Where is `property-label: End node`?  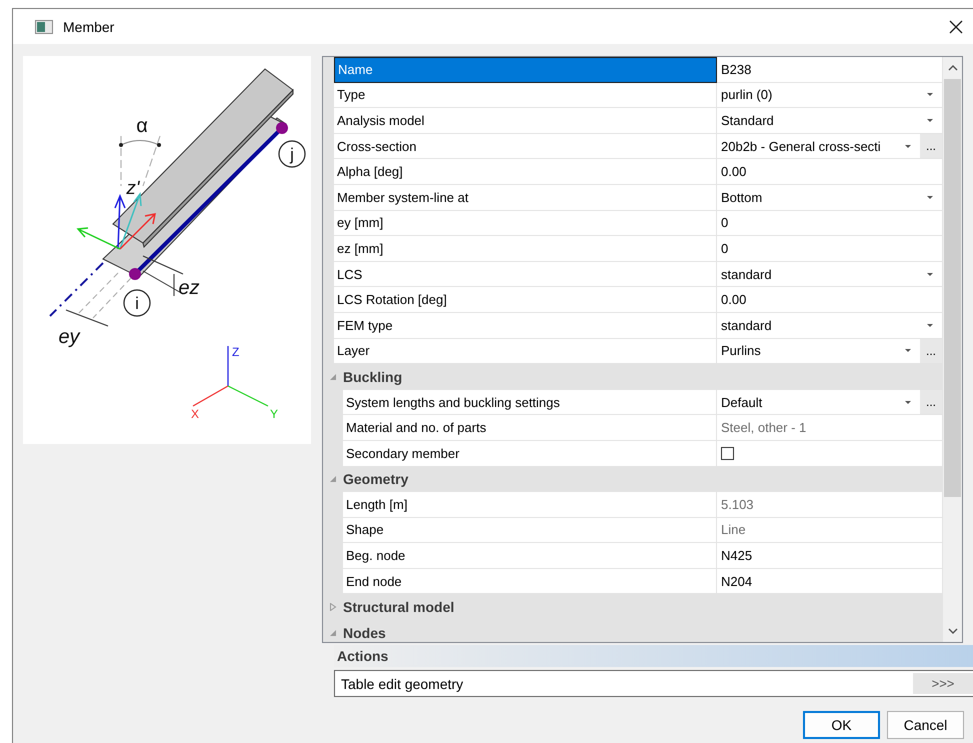 property-label: End node is located at coordinates (530, 581).